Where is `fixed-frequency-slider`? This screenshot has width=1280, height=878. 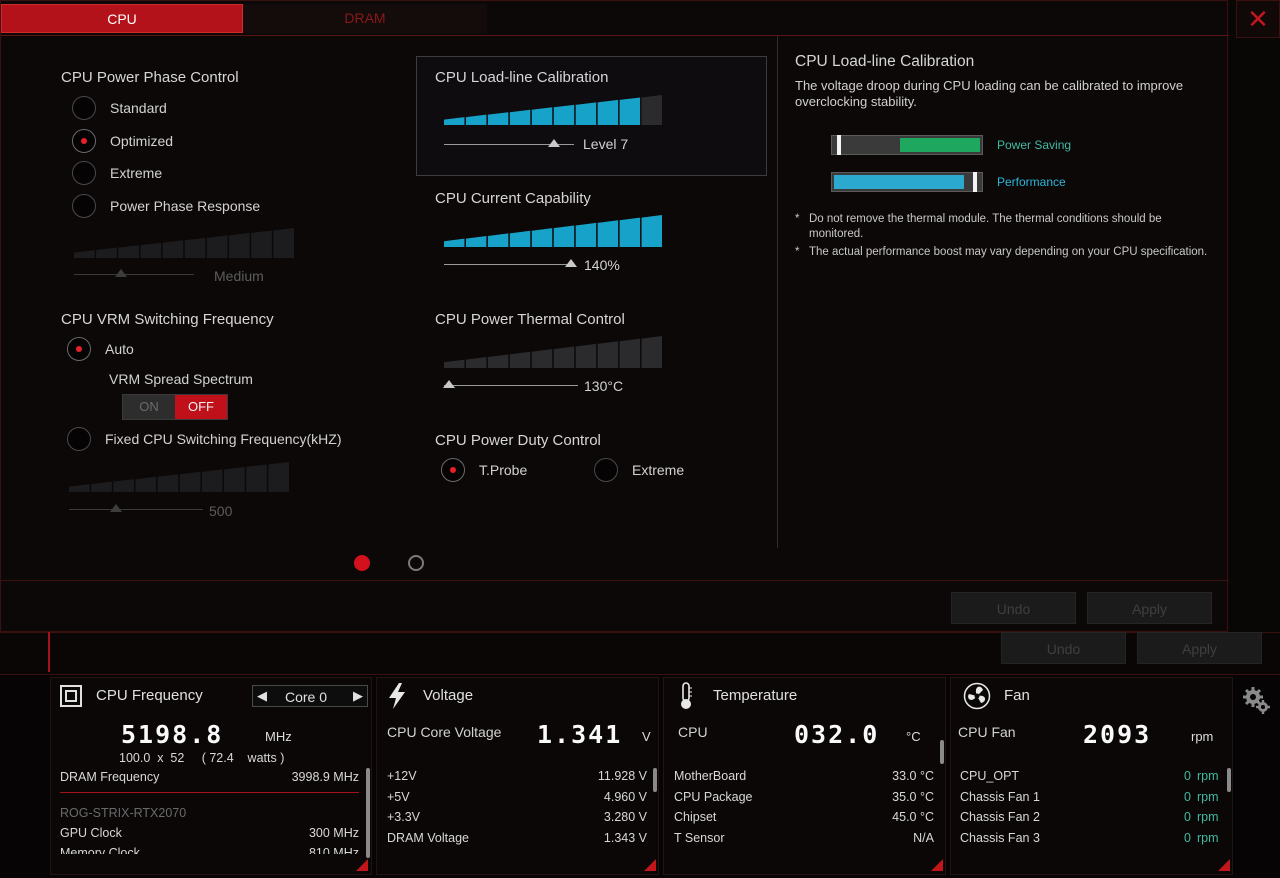 fixed-frequency-slider is located at coordinates (139, 510).